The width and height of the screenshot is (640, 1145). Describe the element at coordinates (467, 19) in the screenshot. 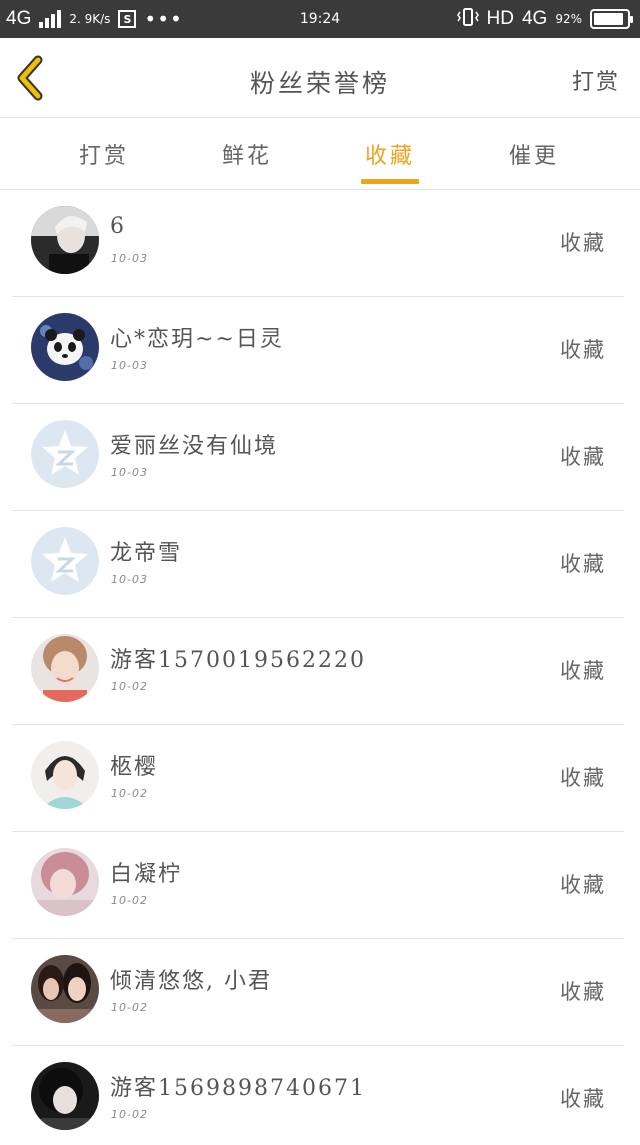

I see `vibrate-icon` at that location.